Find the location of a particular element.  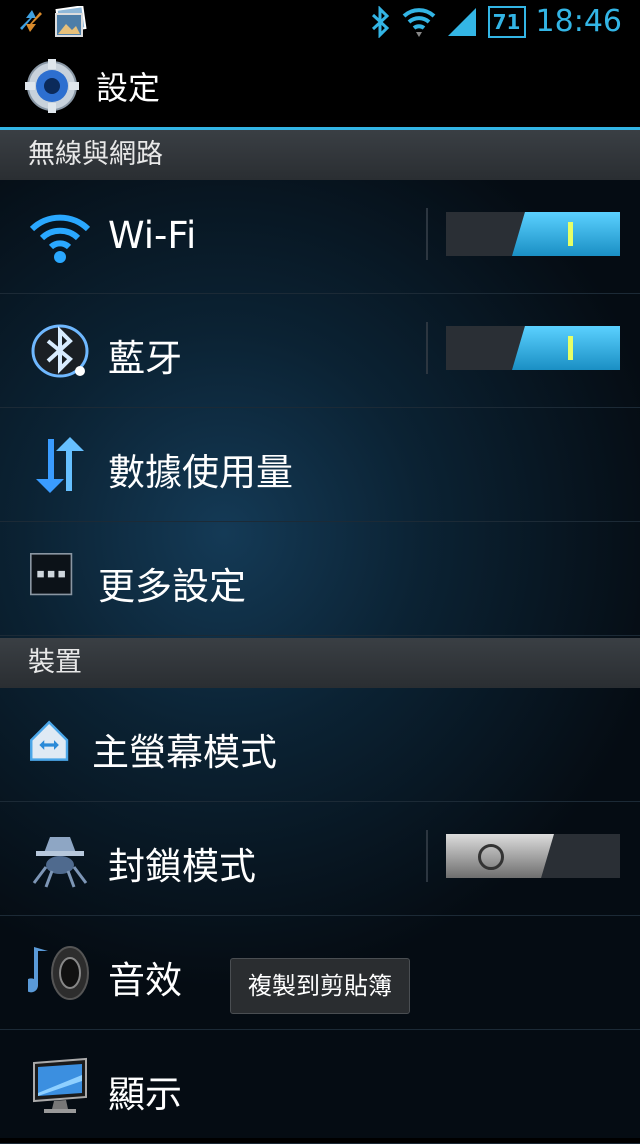

toggle-off-ring is located at coordinates (491, 857).